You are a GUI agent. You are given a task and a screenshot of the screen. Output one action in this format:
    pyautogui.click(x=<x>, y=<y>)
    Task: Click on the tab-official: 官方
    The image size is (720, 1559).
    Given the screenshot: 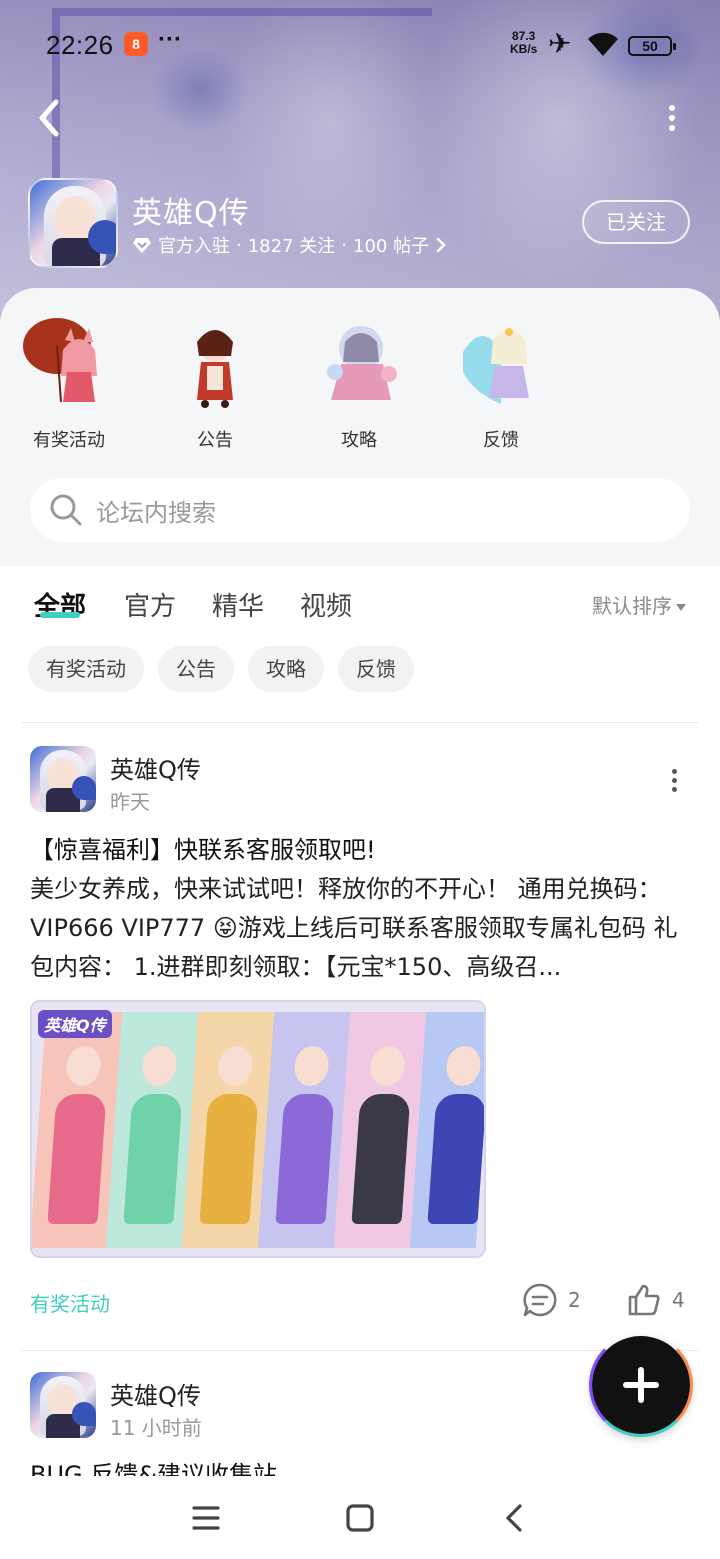 What is the action you would take?
    pyautogui.click(x=150, y=604)
    